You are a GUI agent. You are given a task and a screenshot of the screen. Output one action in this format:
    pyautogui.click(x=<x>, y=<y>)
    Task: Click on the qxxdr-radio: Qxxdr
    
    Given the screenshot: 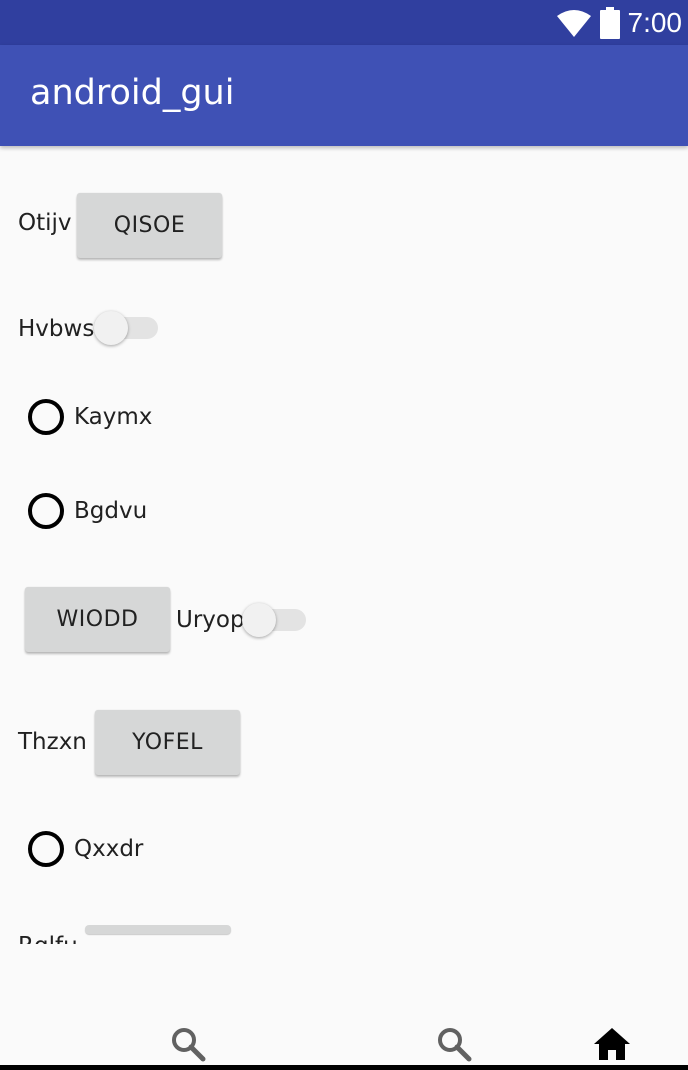 What is the action you would take?
    pyautogui.click(x=85, y=849)
    